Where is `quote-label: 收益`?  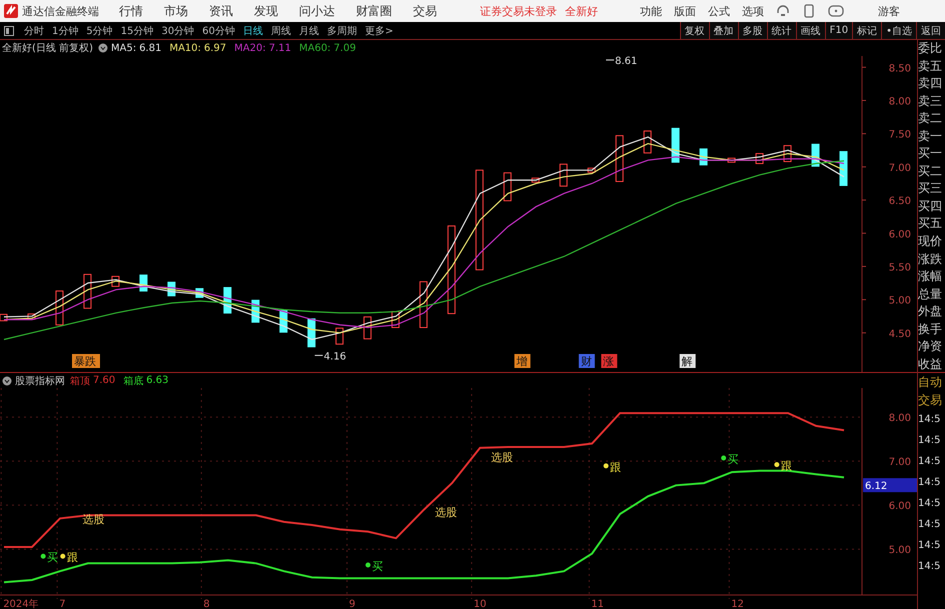 quote-label: 收益 is located at coordinates (930, 364).